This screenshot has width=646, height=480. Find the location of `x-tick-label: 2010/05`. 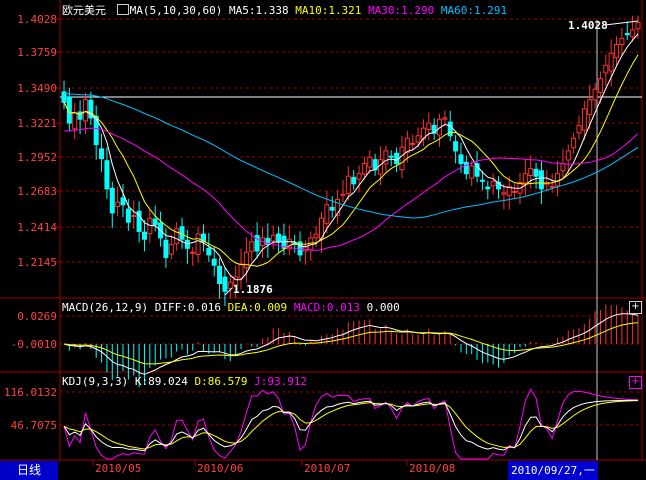

x-tick-label: 2010/05 is located at coordinates (118, 468).